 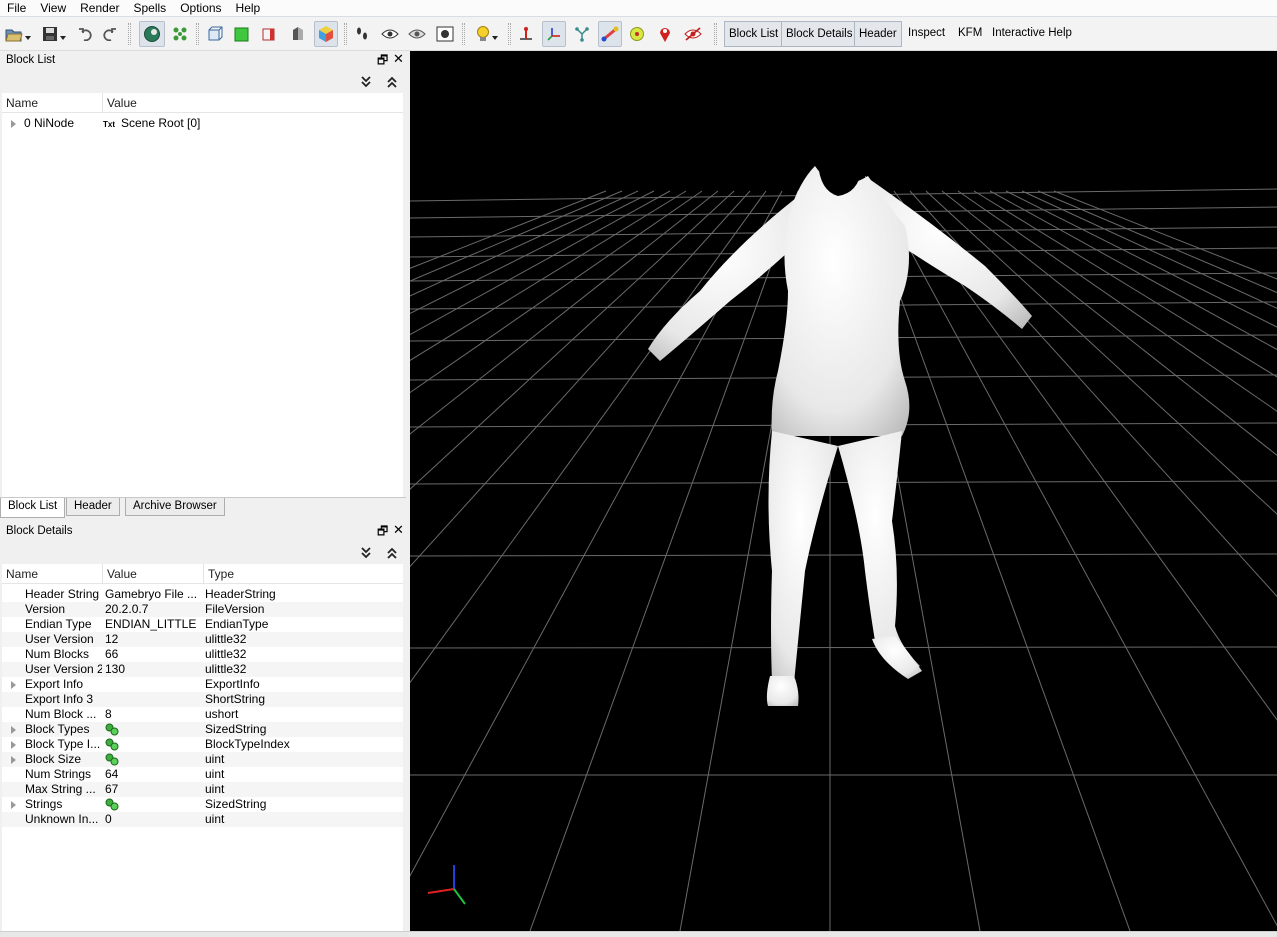 I want to click on row-type: FileVersion, so click(x=235, y=609).